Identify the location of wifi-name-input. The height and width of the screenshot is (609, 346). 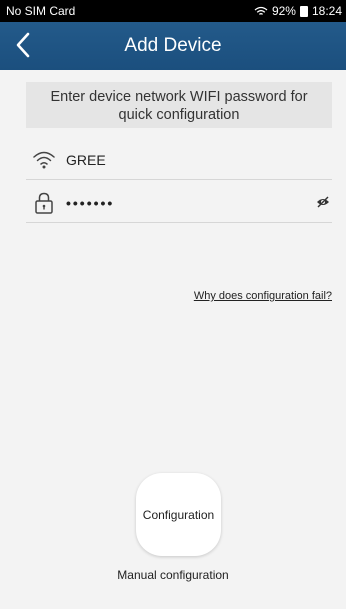
(176, 160).